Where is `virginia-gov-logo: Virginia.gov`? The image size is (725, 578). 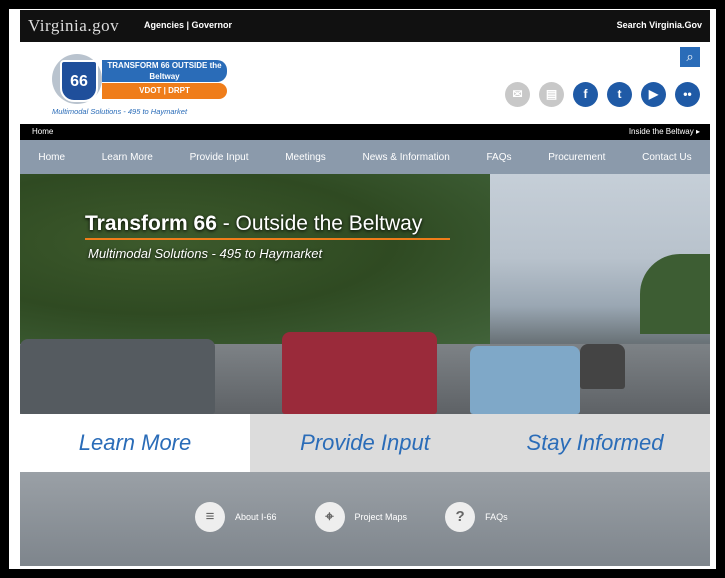
virginia-gov-logo: Virginia.gov is located at coordinates (73, 26).